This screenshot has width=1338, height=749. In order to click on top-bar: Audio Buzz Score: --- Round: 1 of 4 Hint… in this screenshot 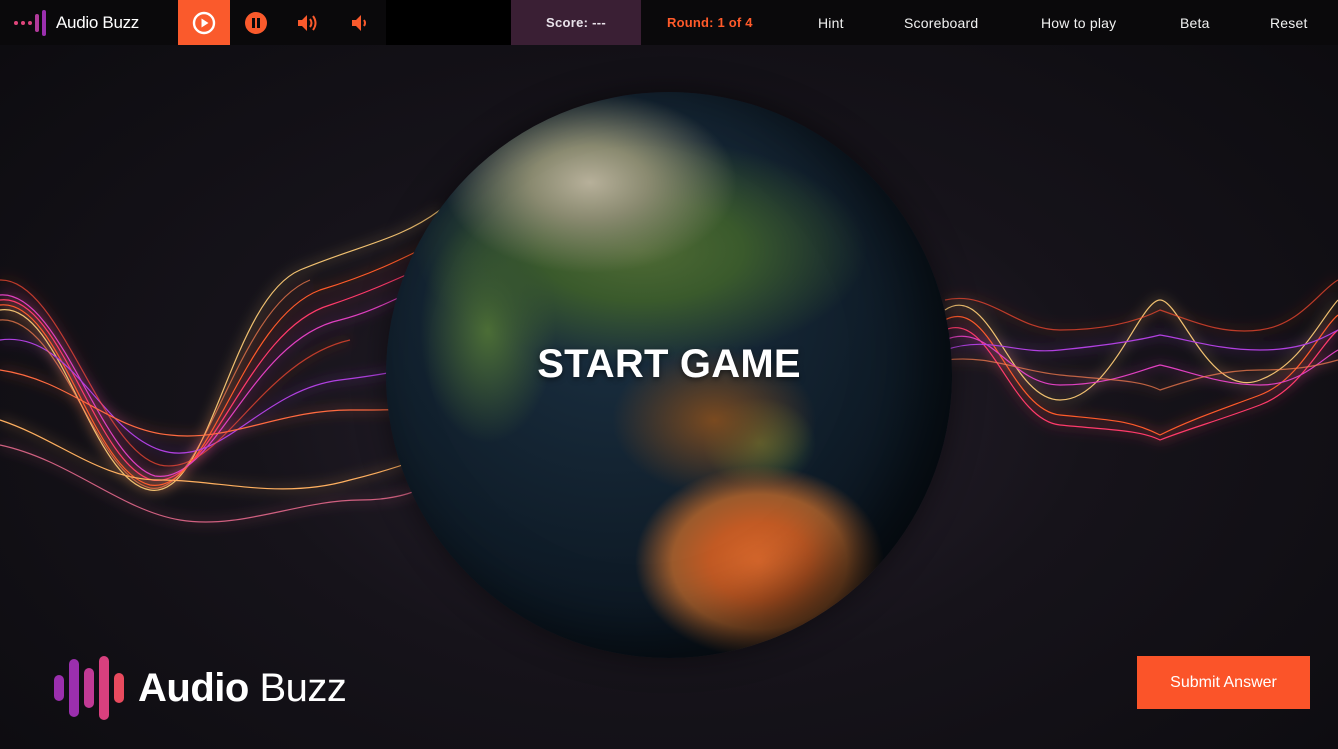, I will do `click(669, 22)`.